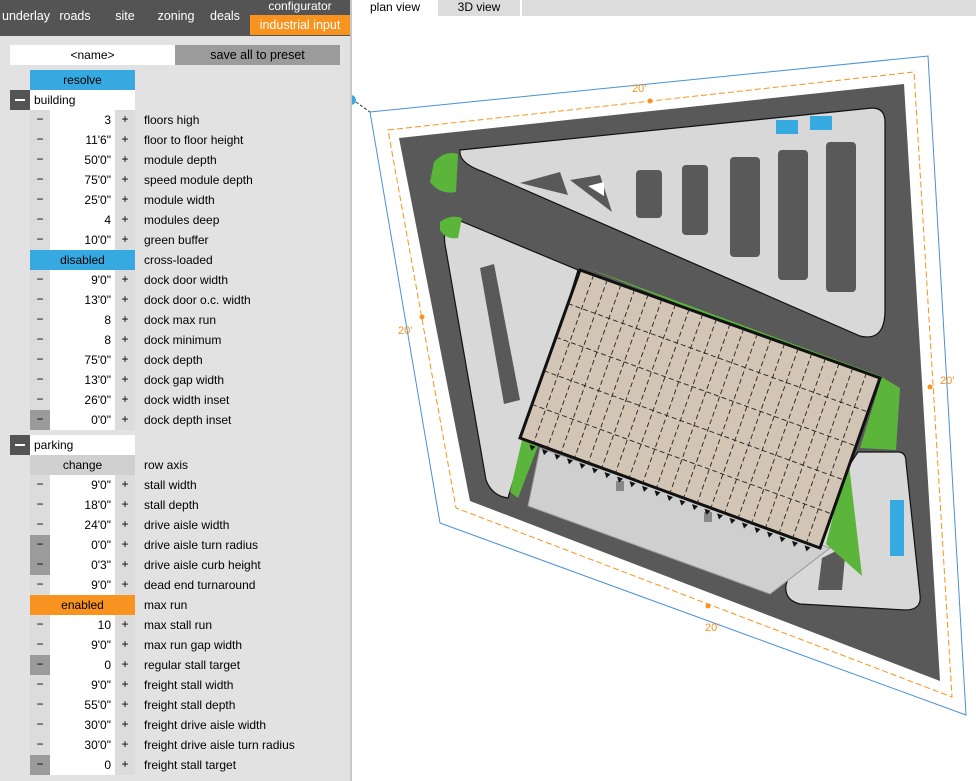  What do you see at coordinates (82, 140) in the screenshot?
I see `floor-to-floor-height-value: 11'6"` at bounding box center [82, 140].